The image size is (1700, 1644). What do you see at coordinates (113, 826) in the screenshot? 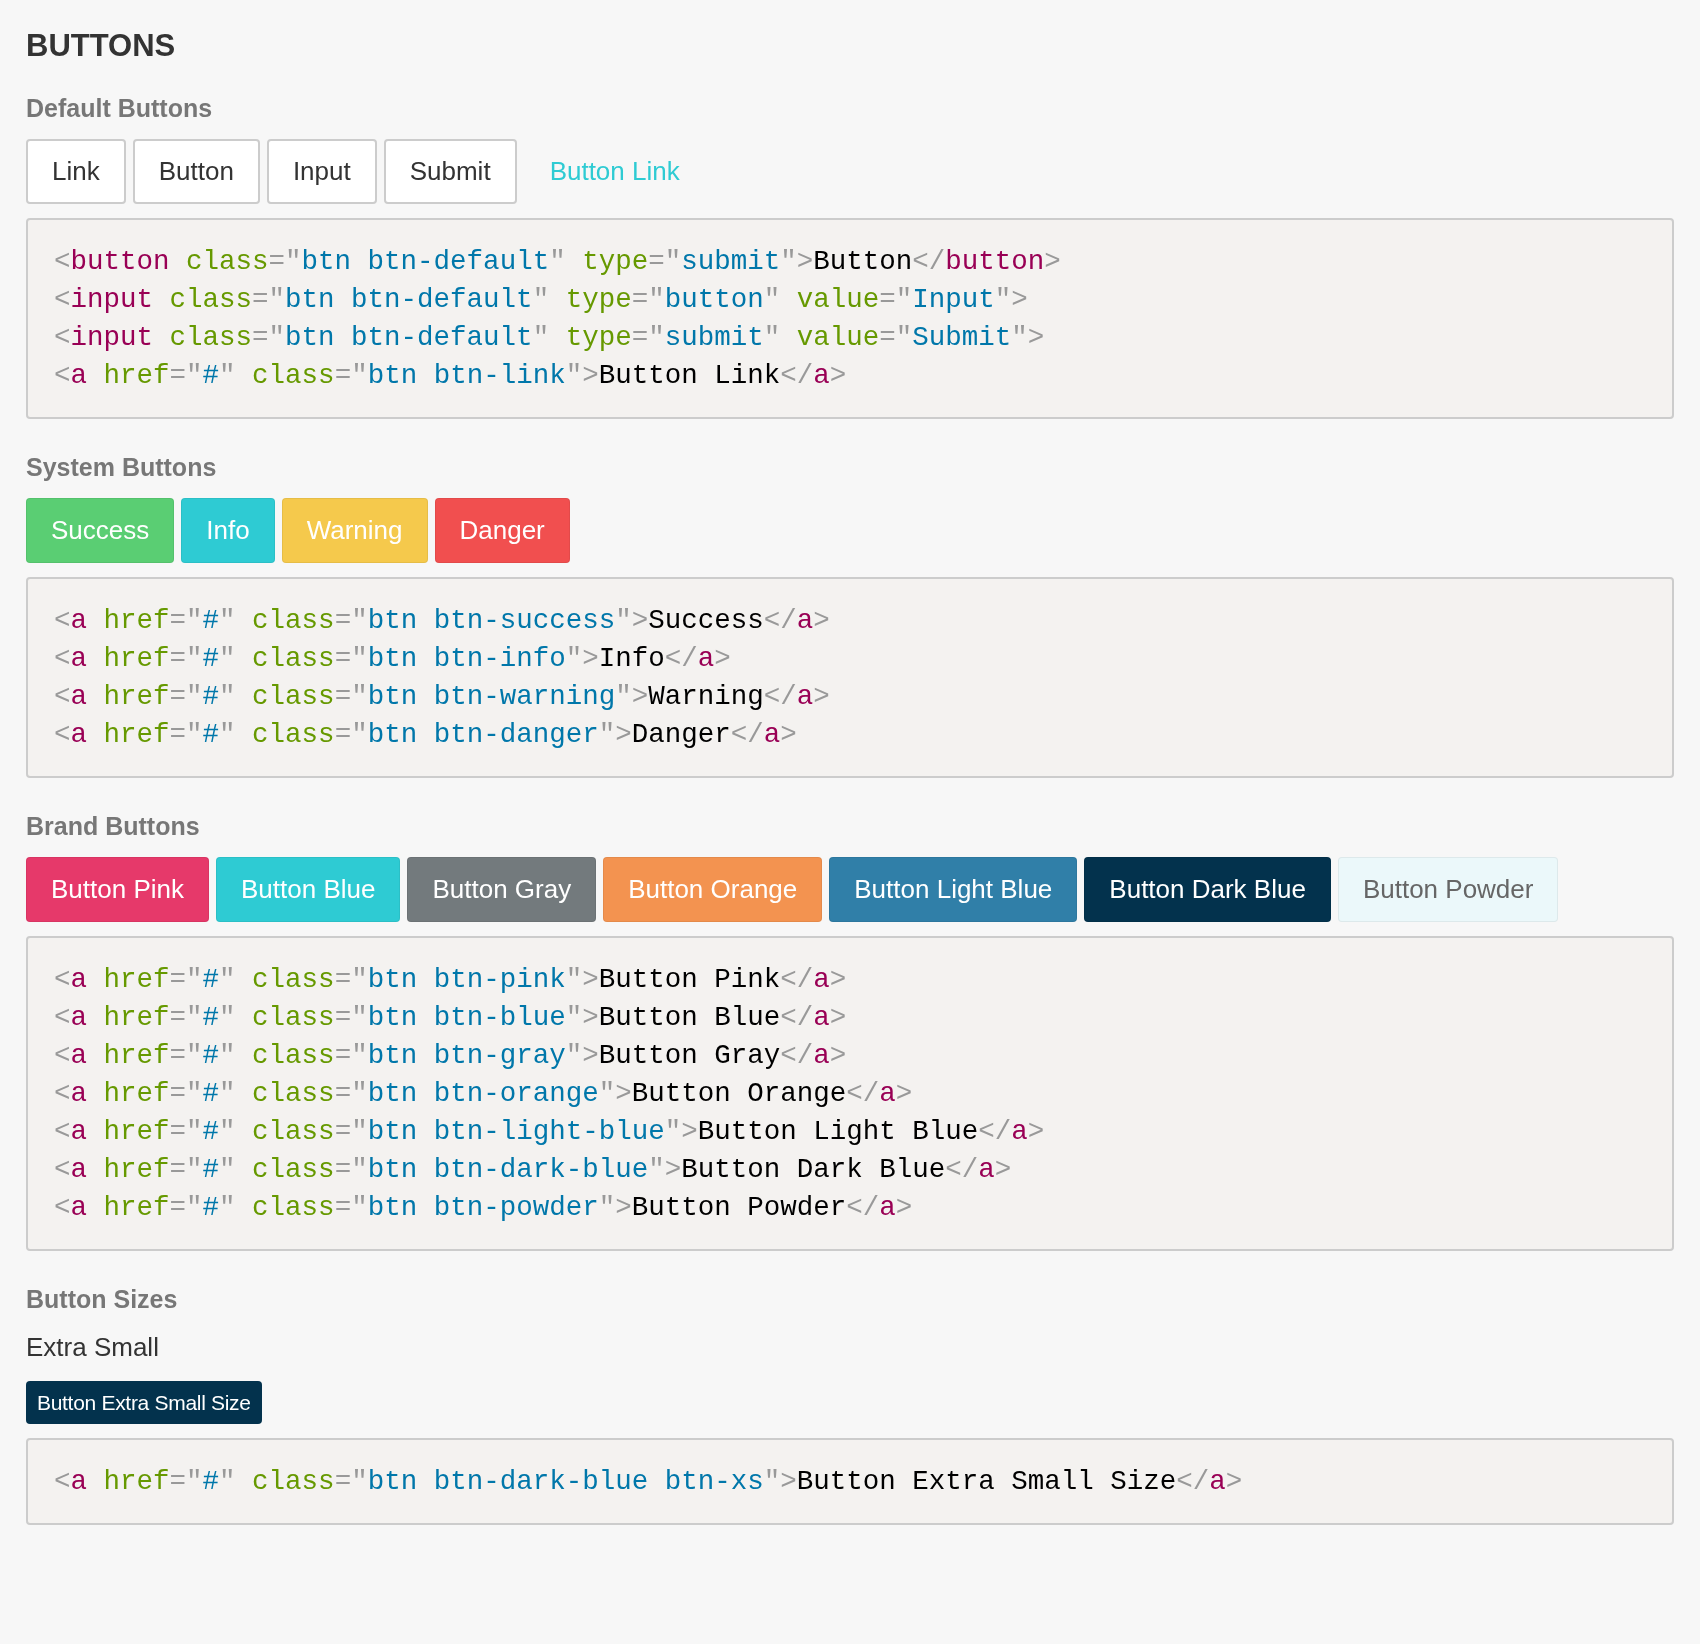
I see `section-heading: Brand Buttons` at bounding box center [113, 826].